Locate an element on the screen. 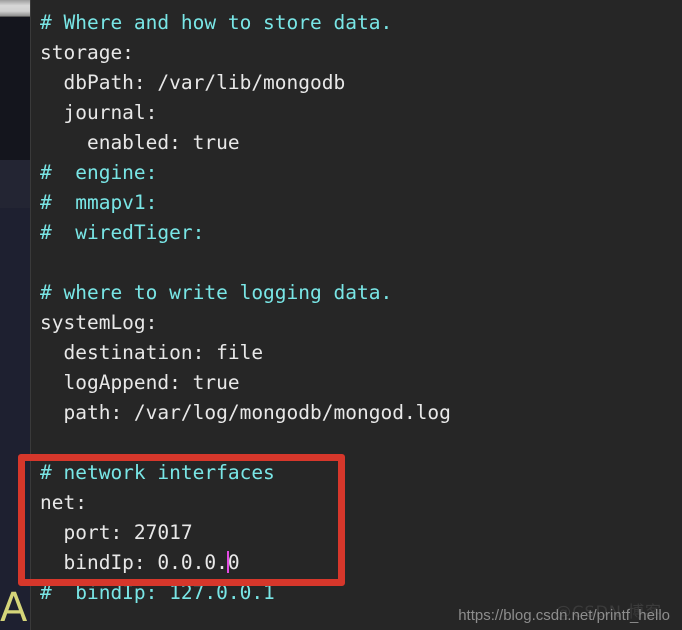  code-line-text: # bindIp: 127.0.0.1 is located at coordinates (157, 592).